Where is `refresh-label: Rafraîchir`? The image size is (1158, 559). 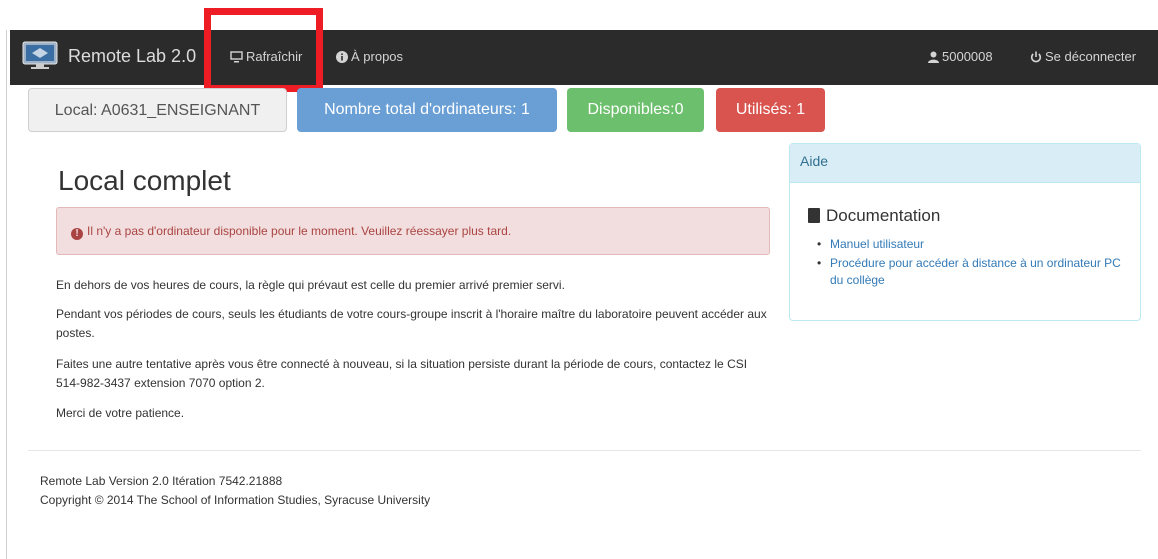 refresh-label: Rafraîchir is located at coordinates (274, 56).